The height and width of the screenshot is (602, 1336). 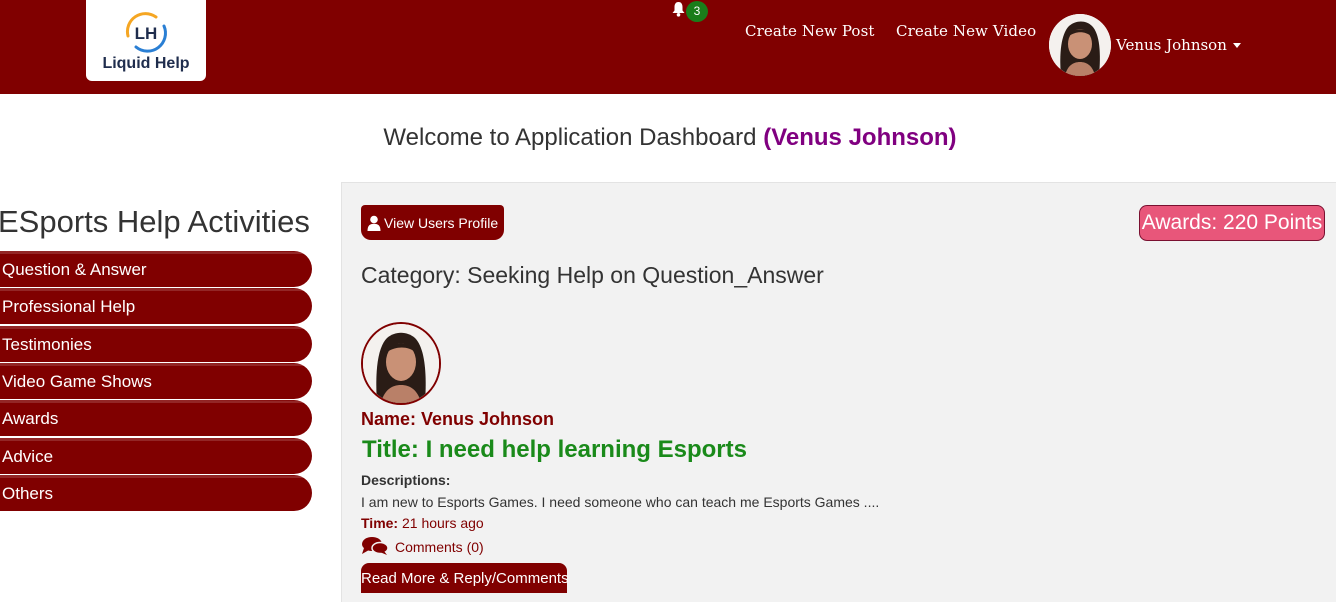 I want to click on user-avatar, so click(x=1080, y=45).